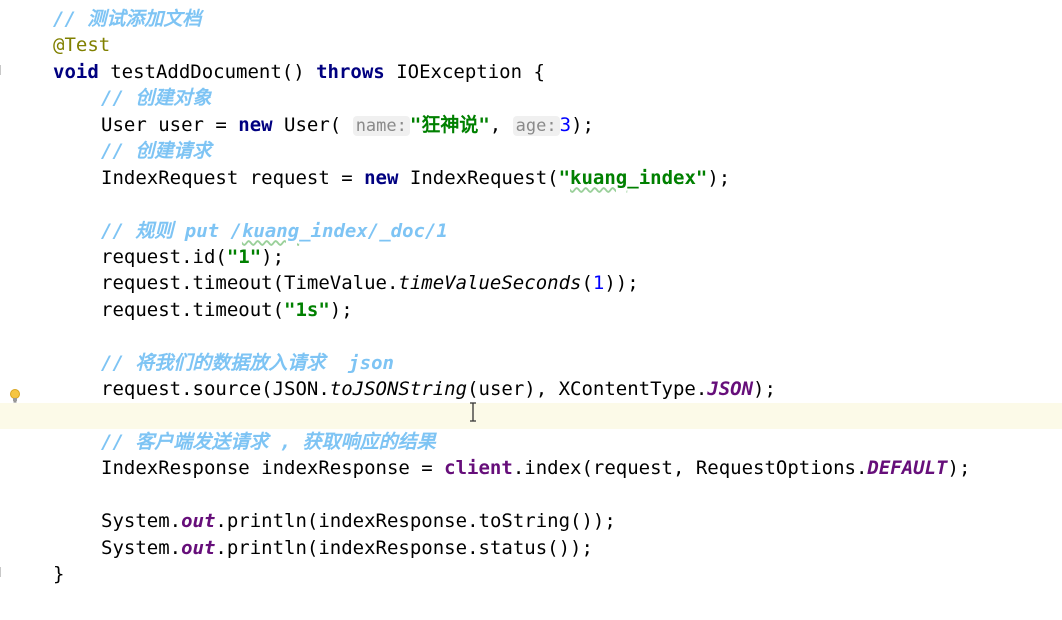 The width and height of the screenshot is (1062, 620). Describe the element at coordinates (557, 363) in the screenshot. I see `code-line-14: // 将我们的数据放入请求 json` at that location.